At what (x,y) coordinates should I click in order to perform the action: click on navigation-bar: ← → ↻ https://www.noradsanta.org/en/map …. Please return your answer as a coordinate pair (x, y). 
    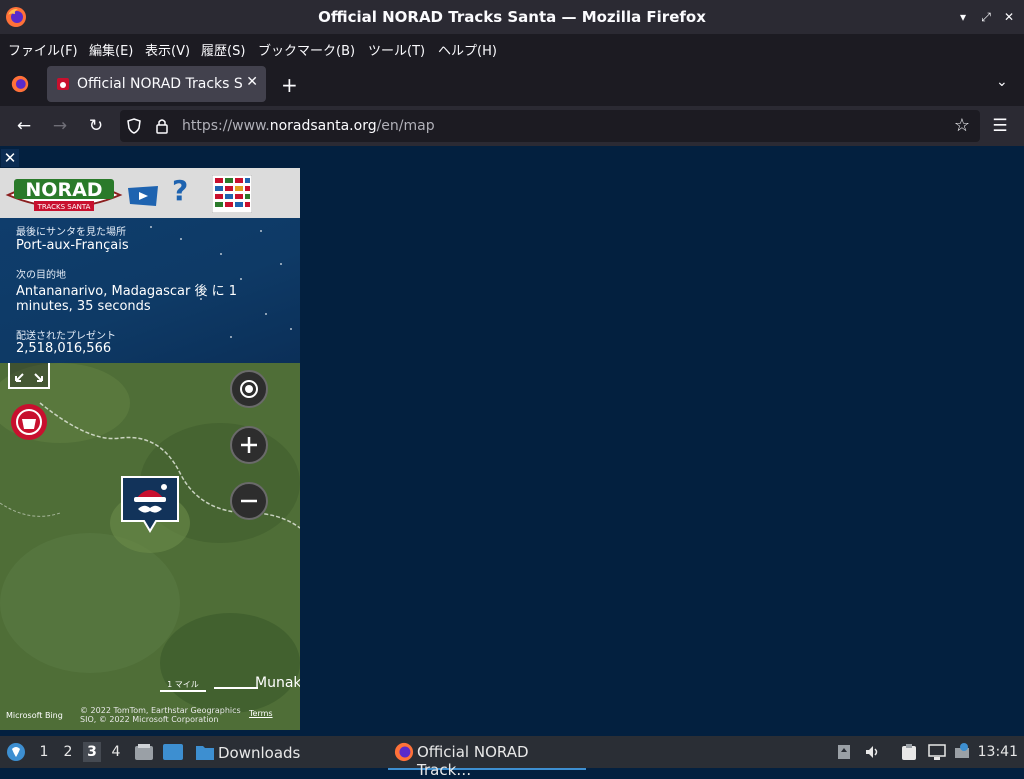
    Looking at the image, I should click on (512, 126).